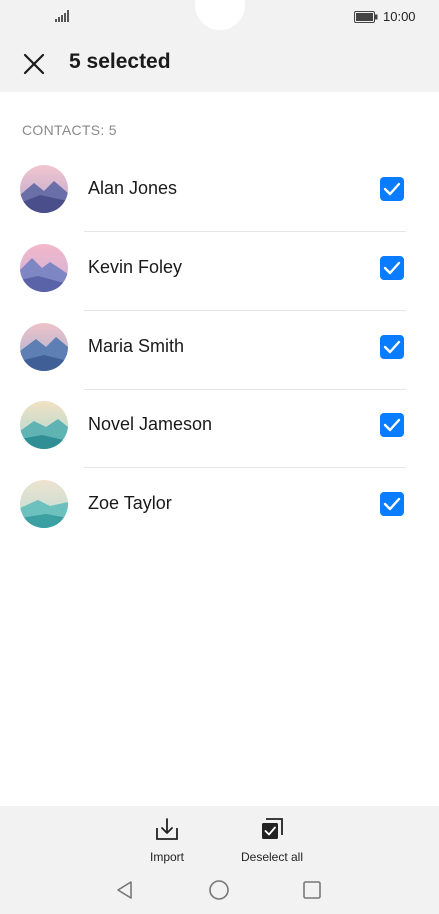 This screenshot has height=914, width=439. What do you see at coordinates (219, 509) in the screenshot?
I see `contact-row: Zoe Taylor` at bounding box center [219, 509].